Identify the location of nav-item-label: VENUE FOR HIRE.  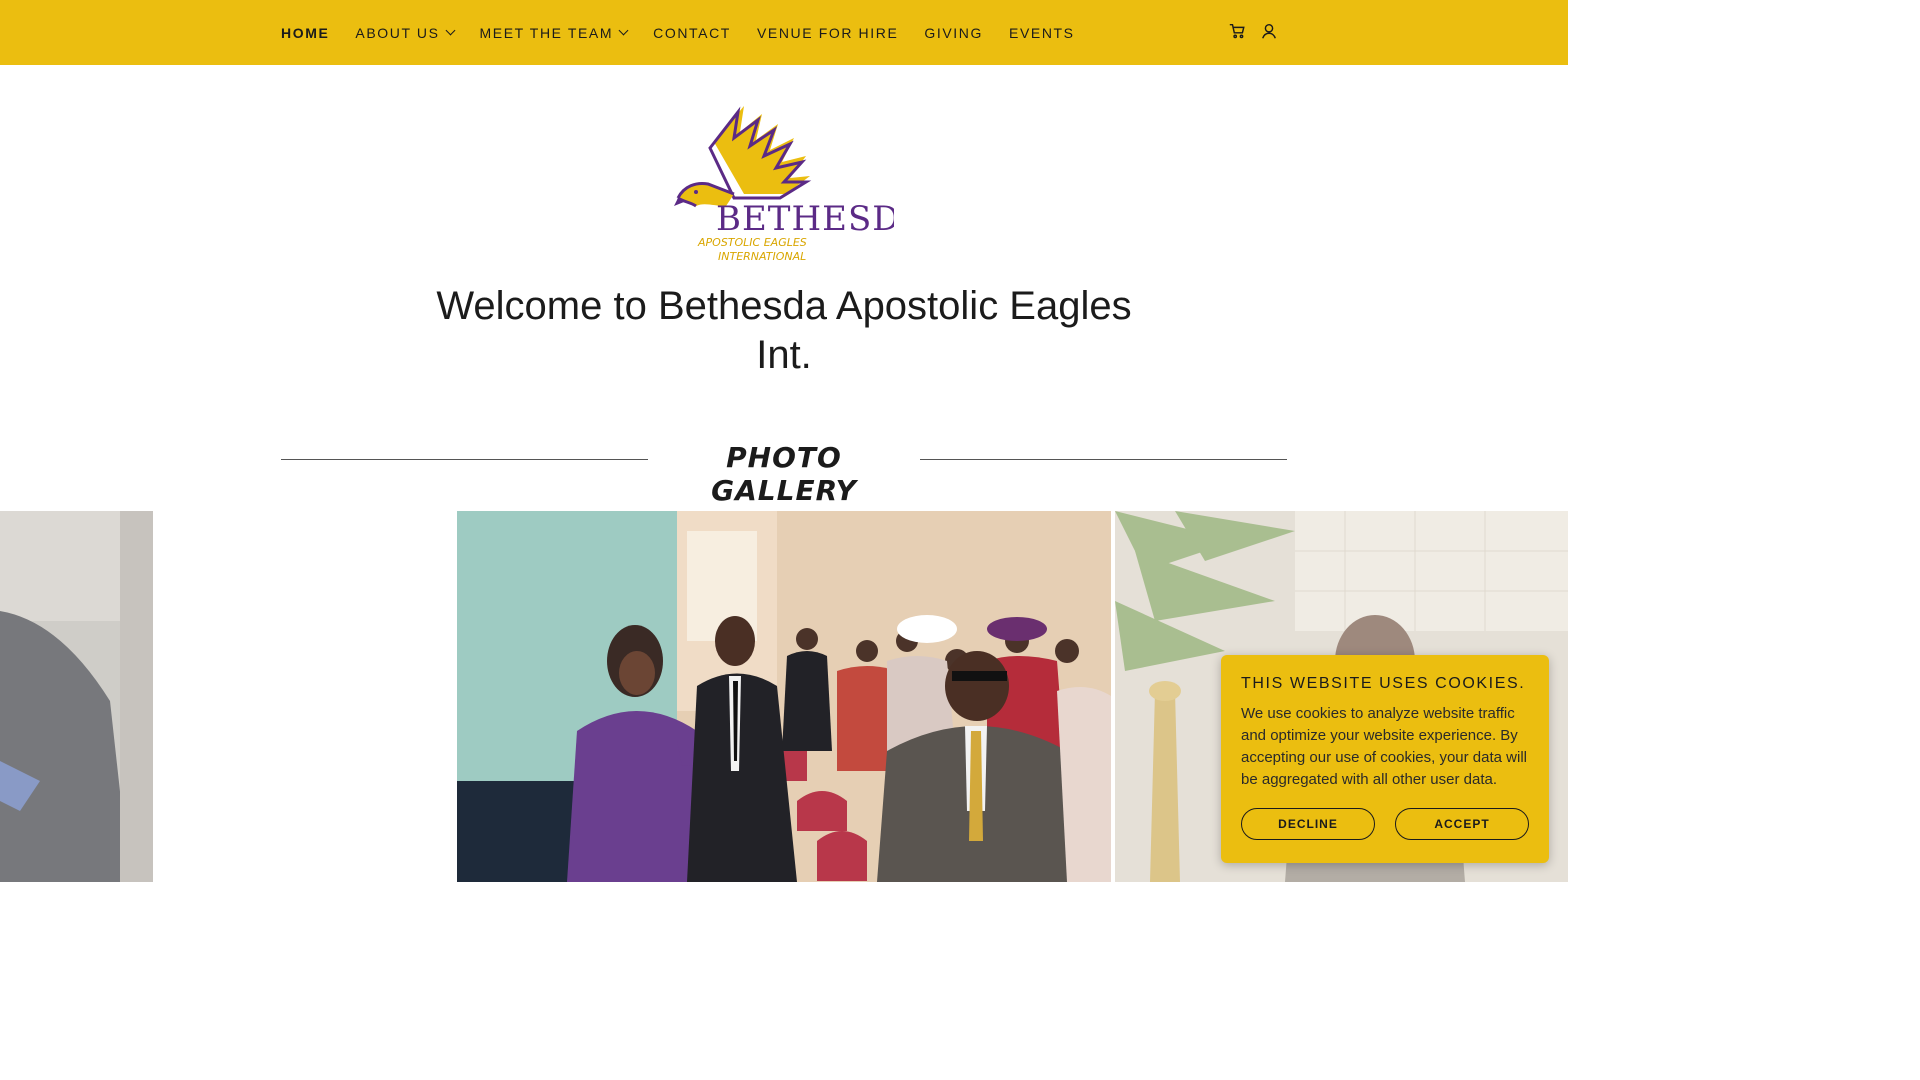
(827, 32).